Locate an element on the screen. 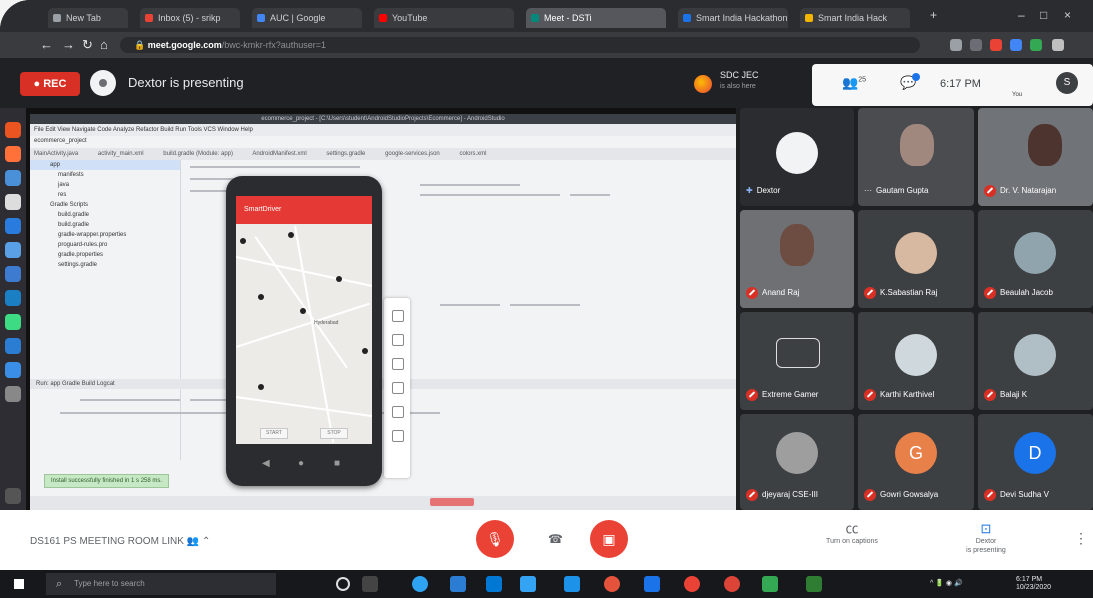 The image size is (1093, 598). maximize-icon: □ is located at coordinates (1043, 15).